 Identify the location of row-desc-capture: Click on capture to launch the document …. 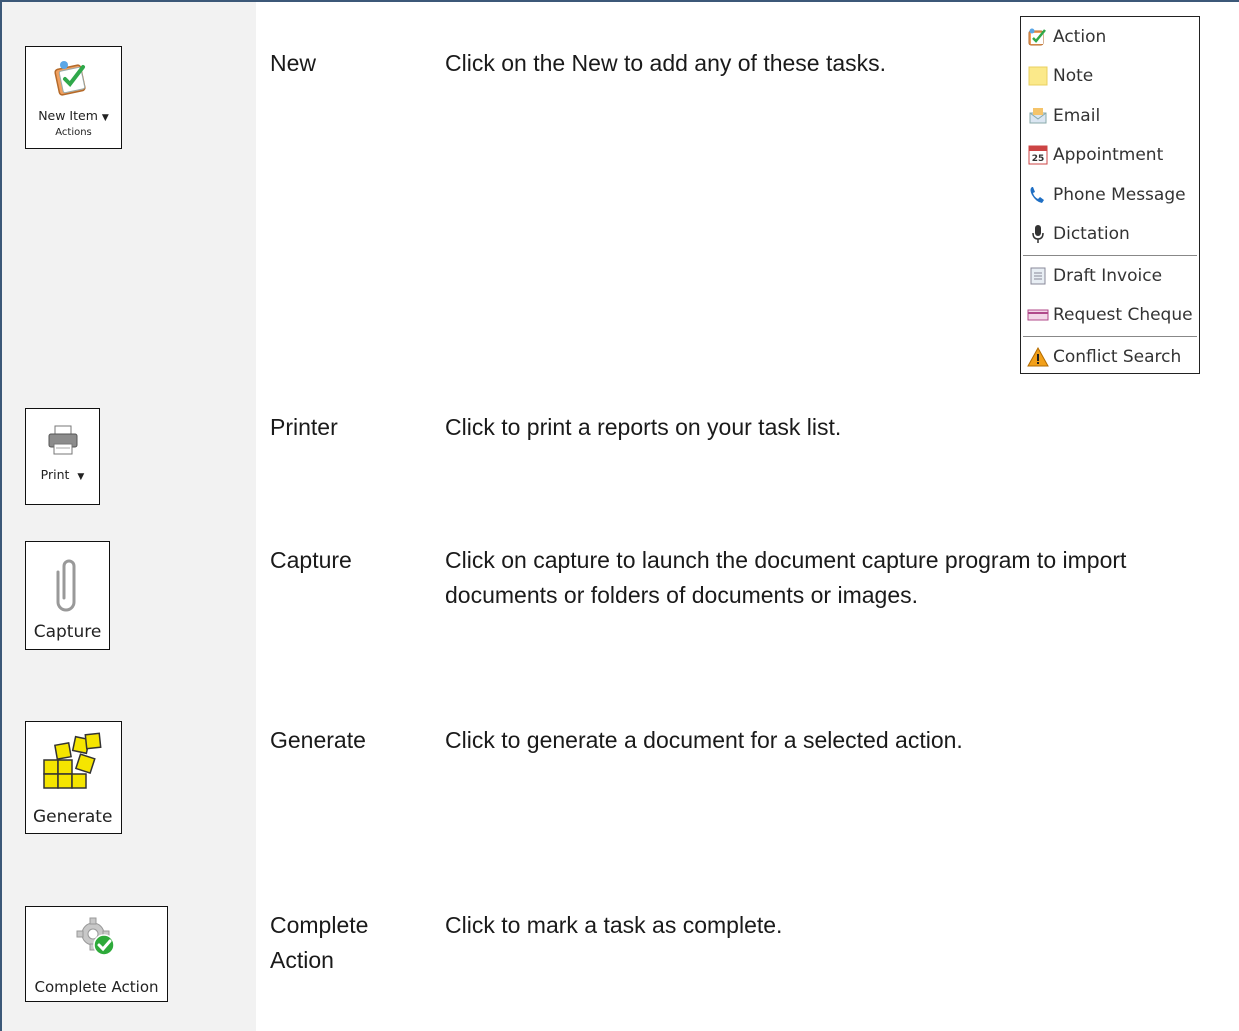
(786, 577).